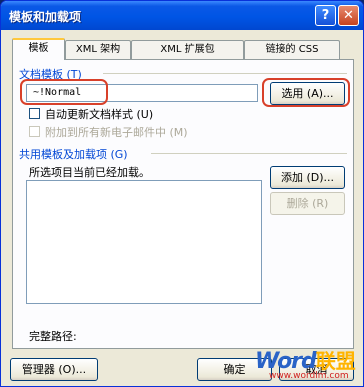  What do you see at coordinates (73, 154) in the screenshot?
I see `global-templates-label: 共用模板及加载项 (G)` at bounding box center [73, 154].